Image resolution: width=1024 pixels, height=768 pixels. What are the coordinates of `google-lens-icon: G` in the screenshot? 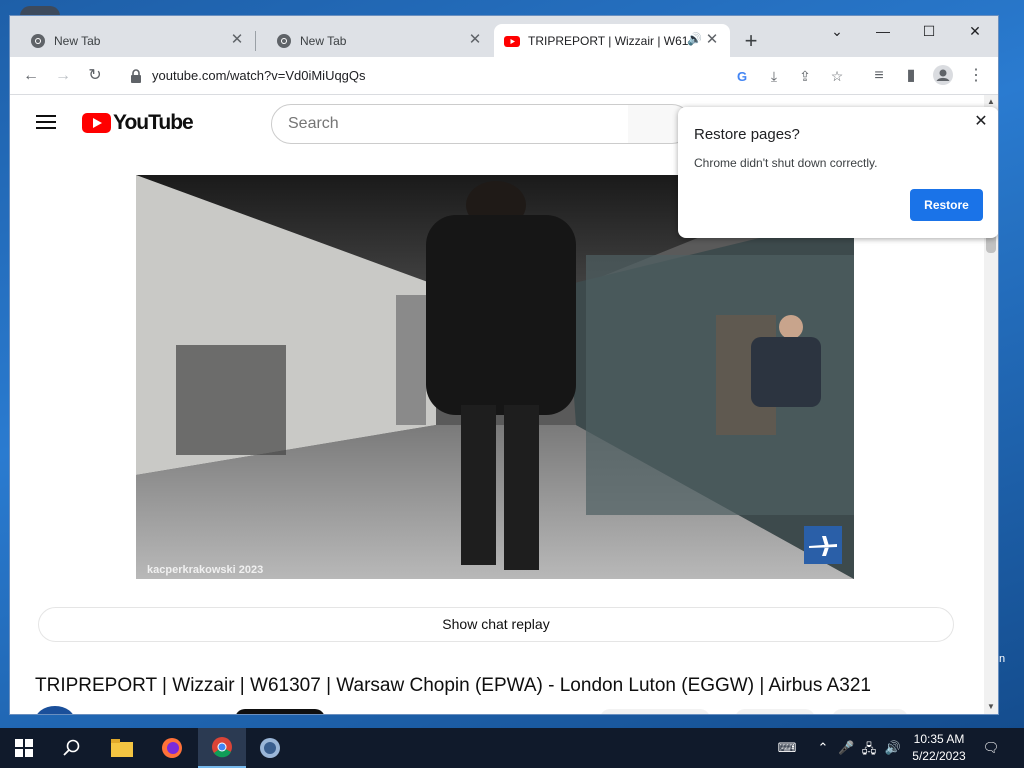 It's located at (743, 77).